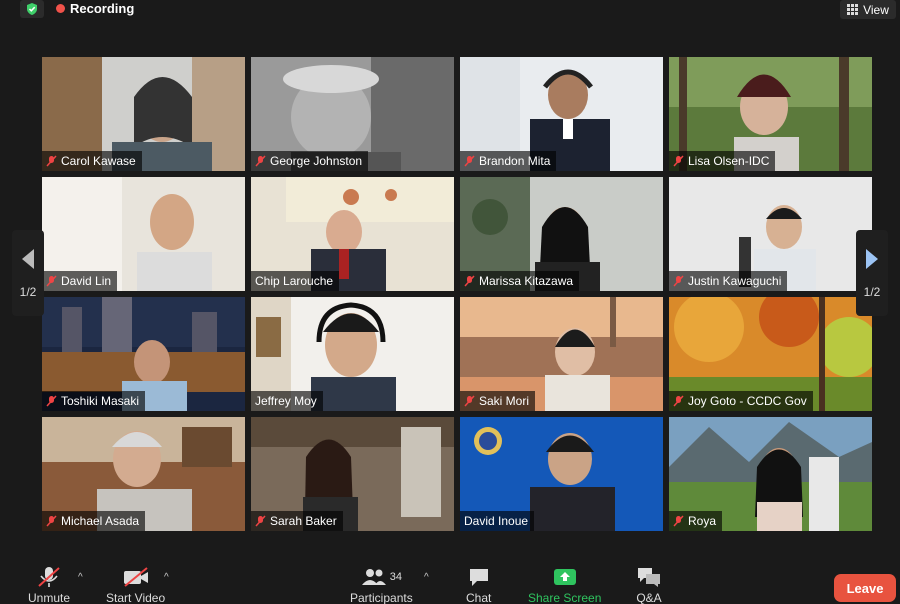 The height and width of the screenshot is (604, 900). What do you see at coordinates (770, 474) in the screenshot?
I see `video-tile: Roya` at bounding box center [770, 474].